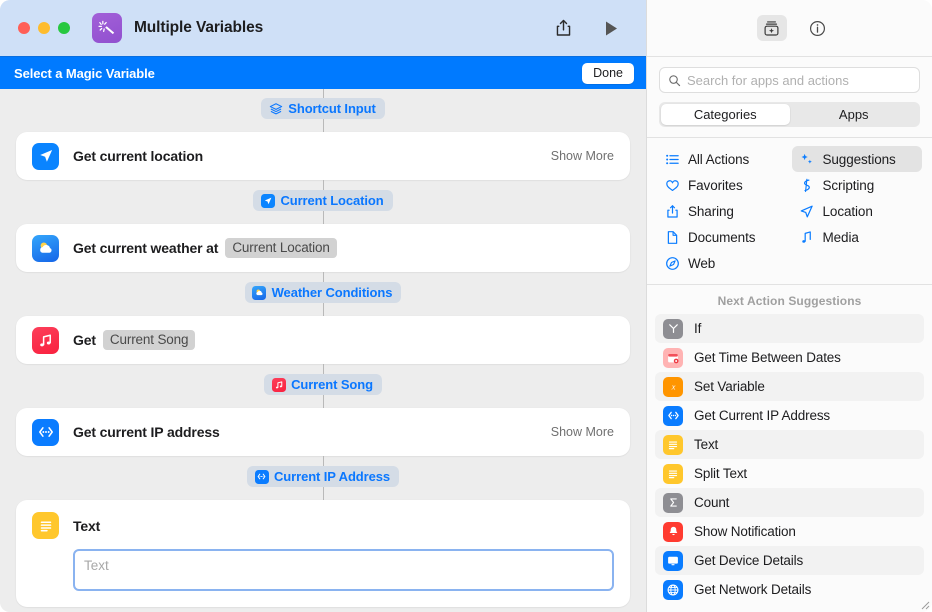  I want to click on action-card-get-current-weather: Get current weather at Current Location, so click(323, 248).